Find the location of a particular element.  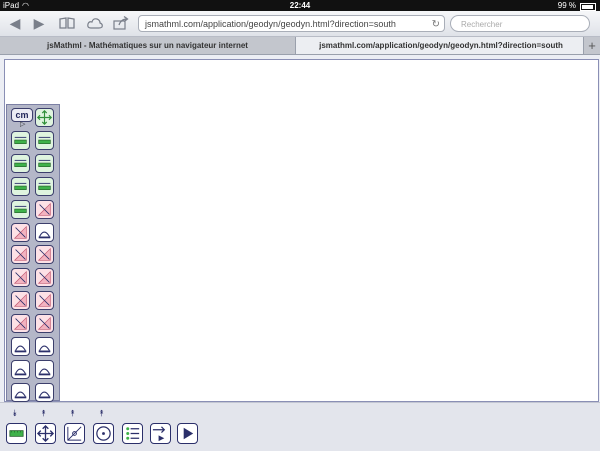

diagonal-a-tool-button is located at coordinates (20, 278).